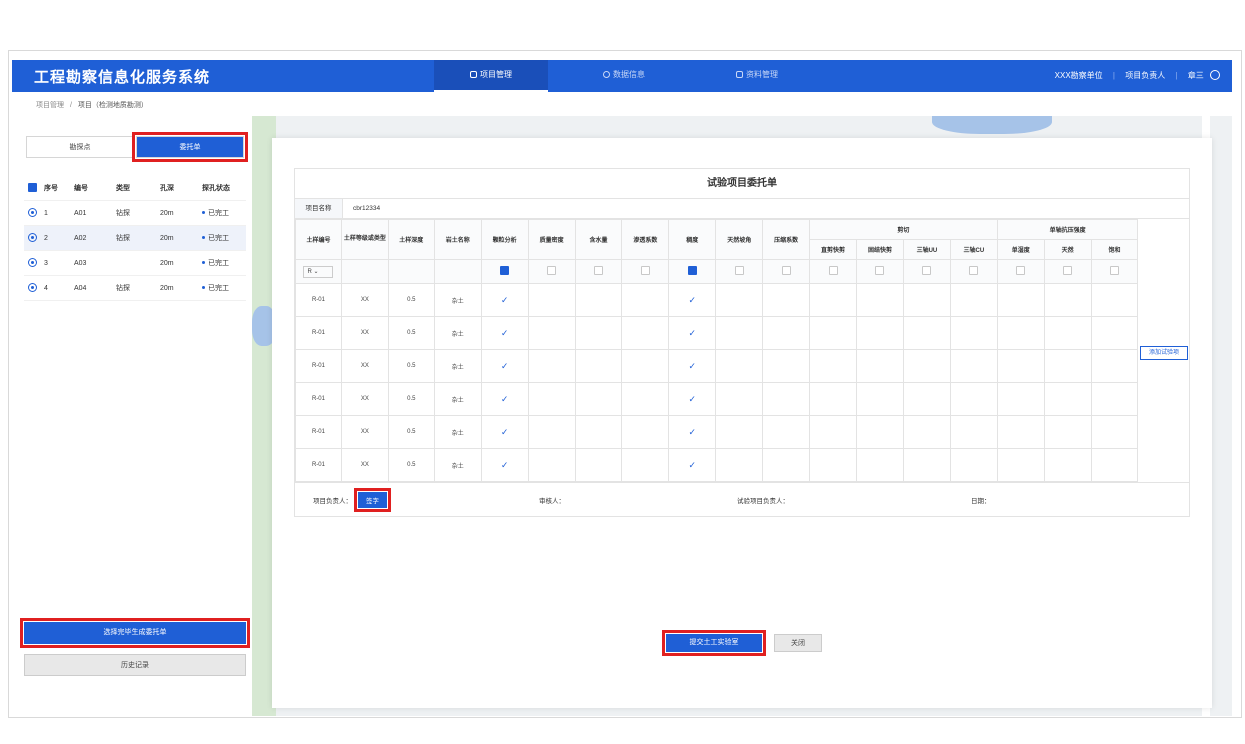 The image size is (1245, 744). Describe the element at coordinates (992, 125) in the screenshot. I see `map-water` at that location.